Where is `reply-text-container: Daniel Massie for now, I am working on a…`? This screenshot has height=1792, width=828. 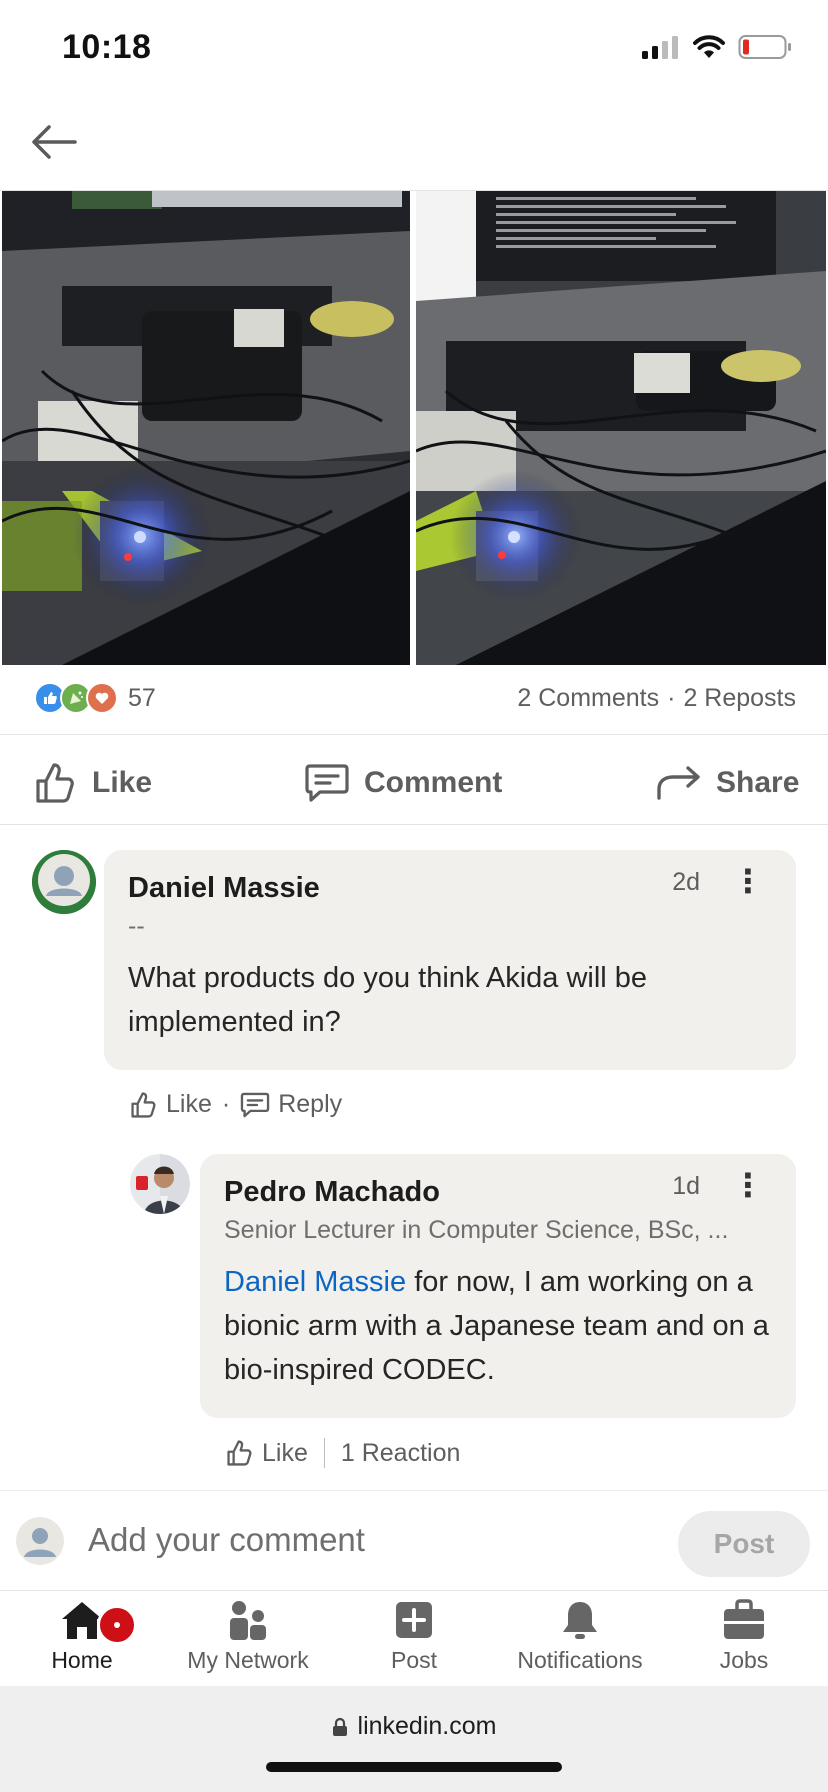 reply-text-container: Daniel Massie for now, I am working on a… is located at coordinates (502, 1326).